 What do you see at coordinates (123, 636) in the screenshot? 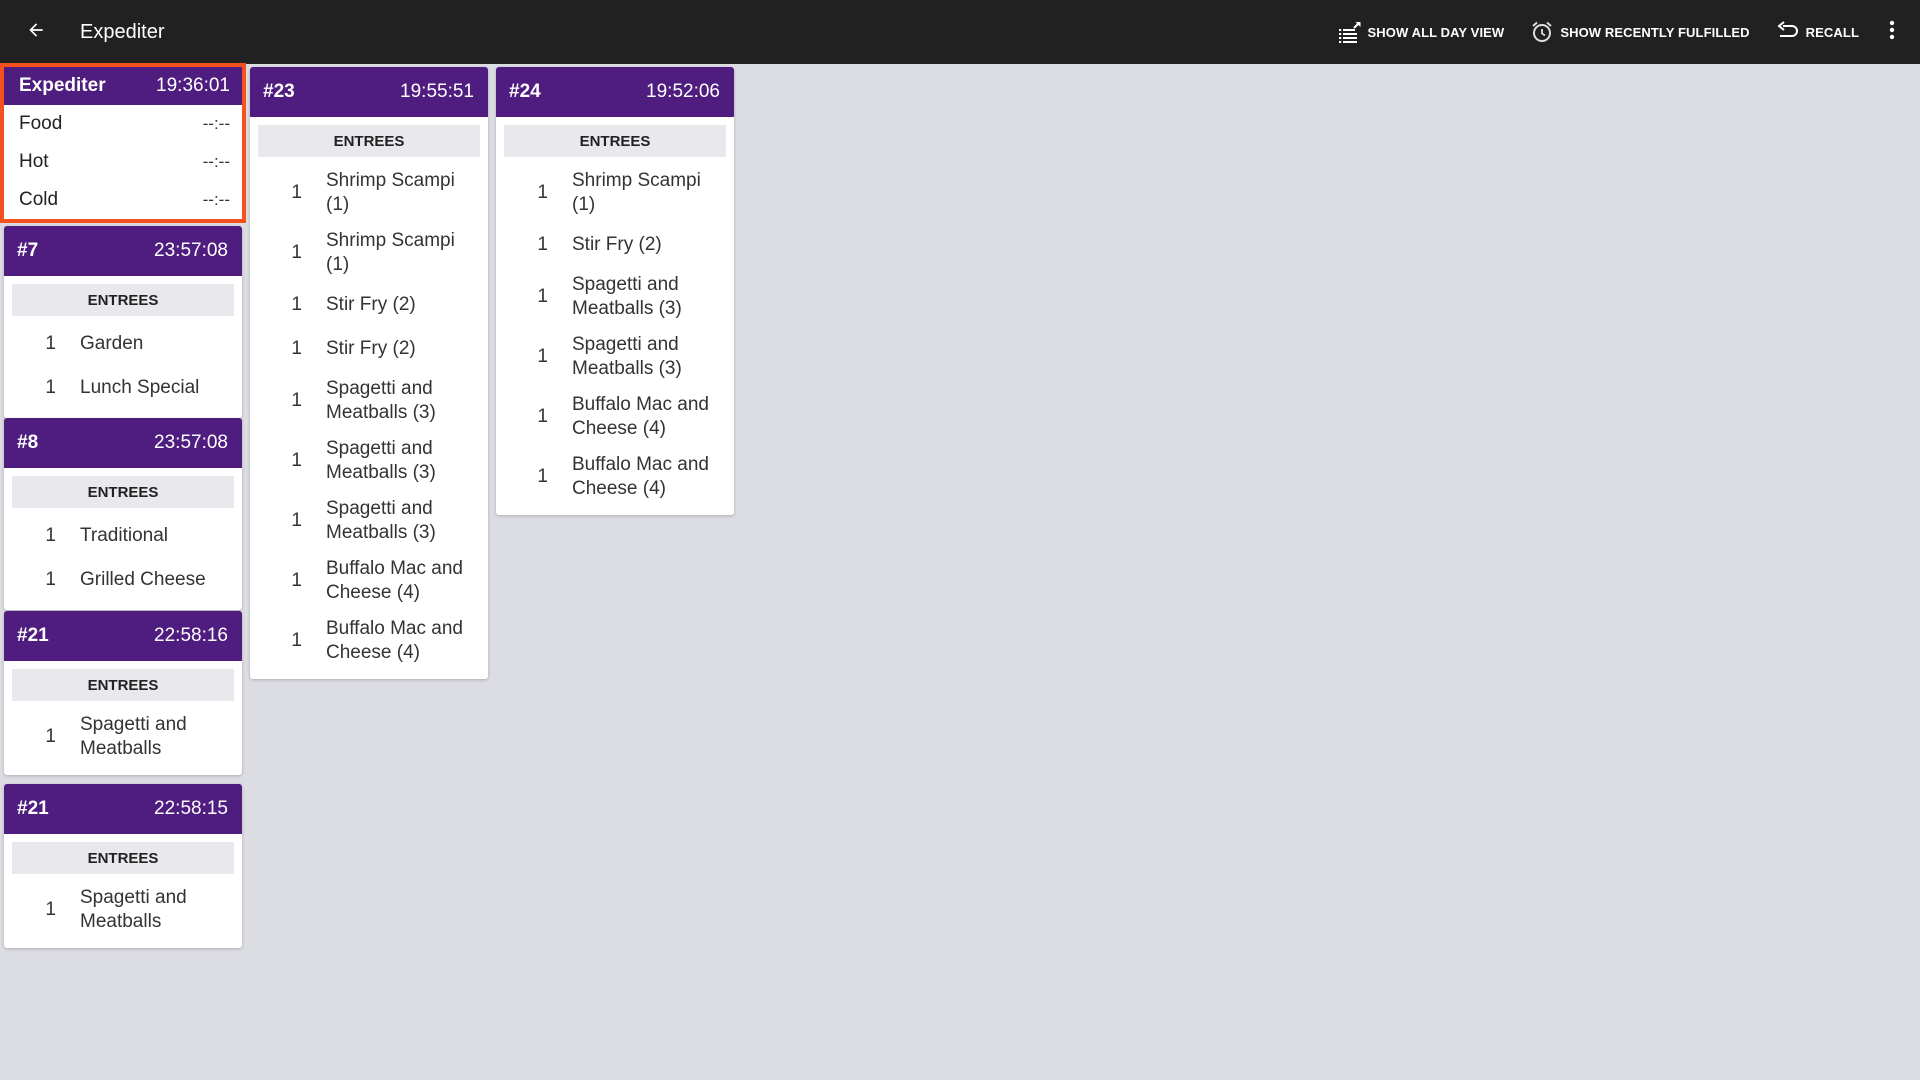
I see `order-header: #21 22:58:16` at bounding box center [123, 636].